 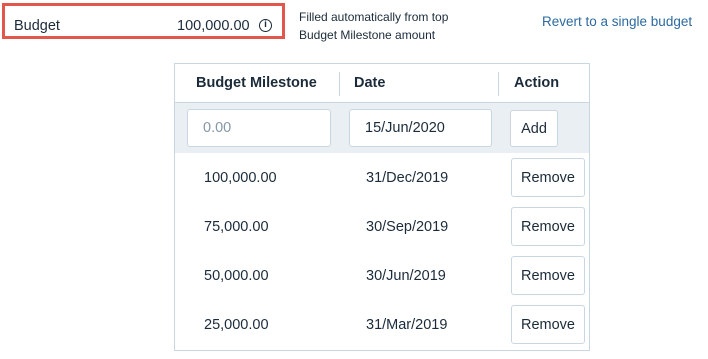 What do you see at coordinates (407, 227) in the screenshot?
I see `milestone-date: 30/Sep/2019` at bounding box center [407, 227].